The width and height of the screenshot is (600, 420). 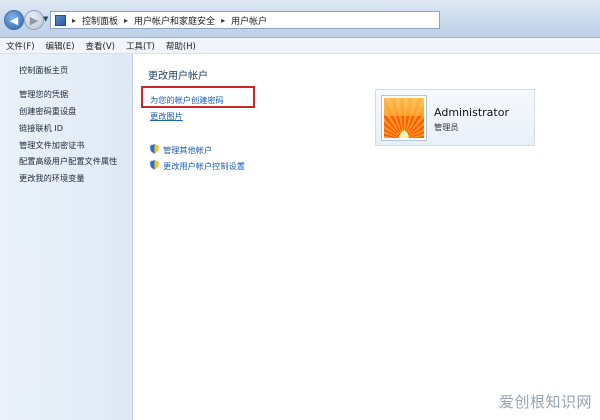 What do you see at coordinates (471, 112) in the screenshot?
I see `user-name: Administrator` at bounding box center [471, 112].